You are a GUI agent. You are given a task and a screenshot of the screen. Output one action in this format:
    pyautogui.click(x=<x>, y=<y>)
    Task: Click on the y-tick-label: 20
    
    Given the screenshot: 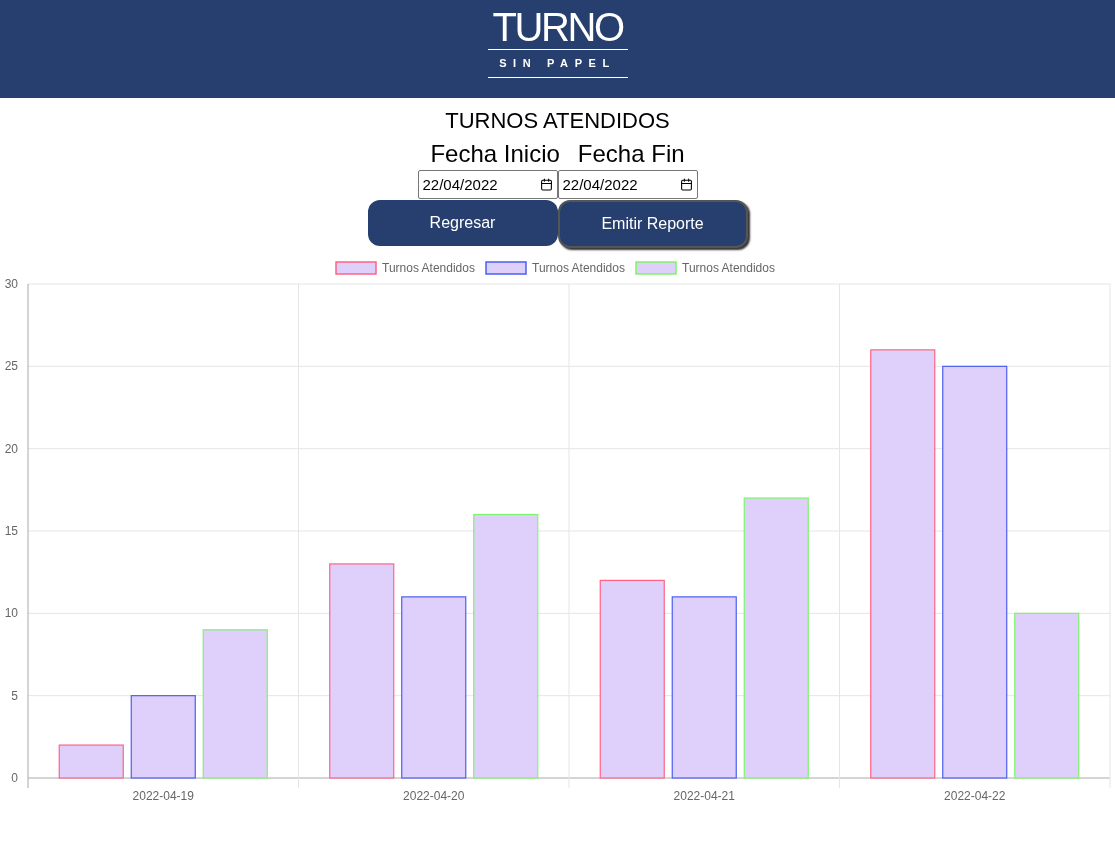 What is the action you would take?
    pyautogui.click(x=11, y=448)
    